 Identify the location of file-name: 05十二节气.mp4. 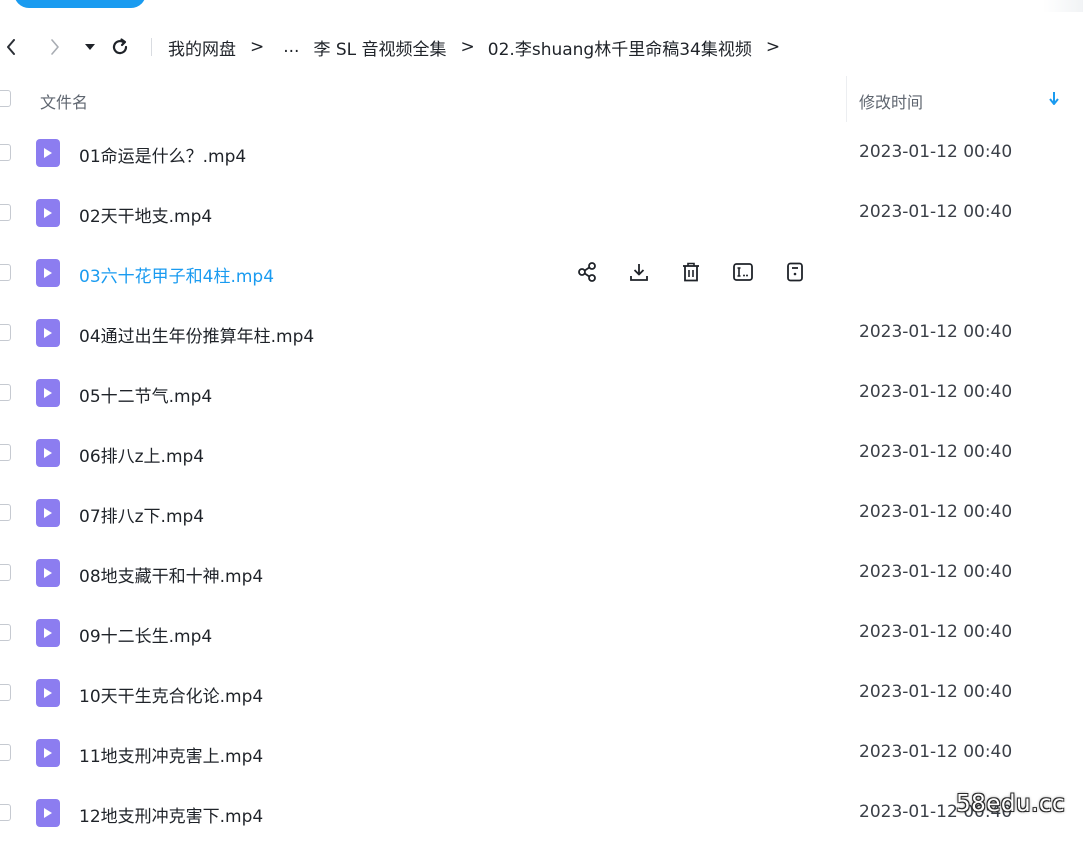
(145, 394).